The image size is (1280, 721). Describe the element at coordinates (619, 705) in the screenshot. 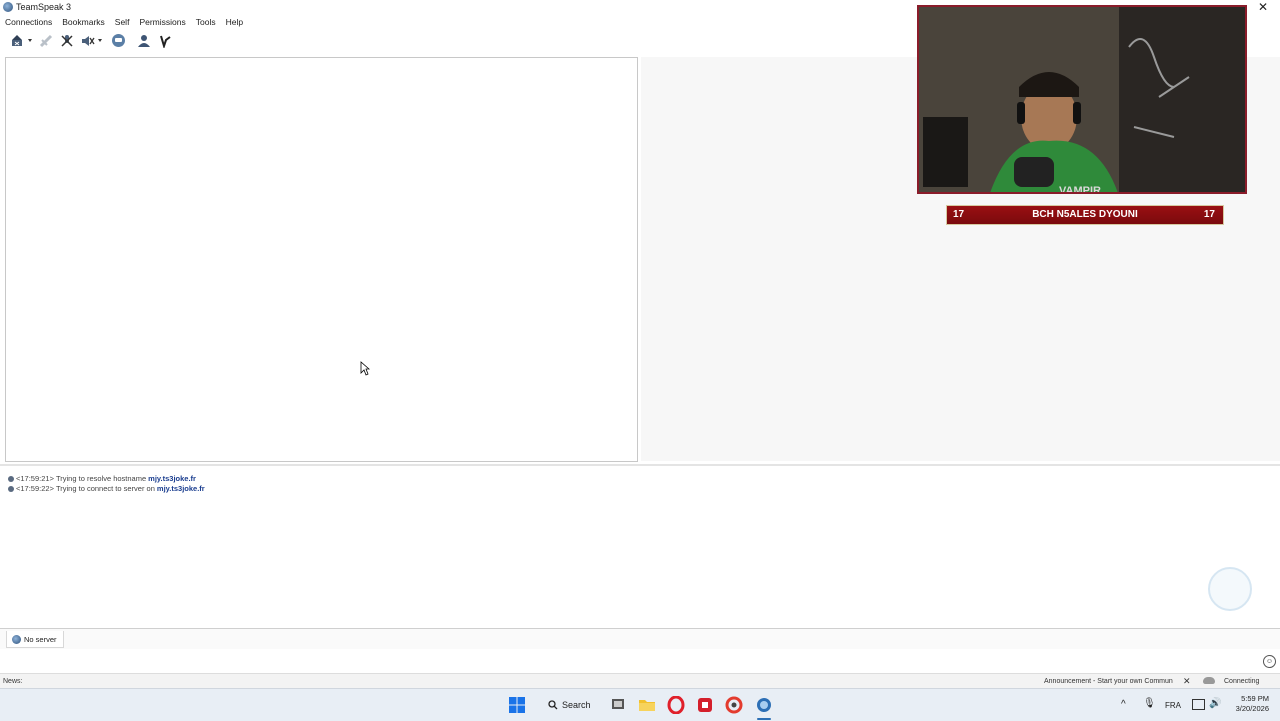

I see `task-view-icon` at that location.